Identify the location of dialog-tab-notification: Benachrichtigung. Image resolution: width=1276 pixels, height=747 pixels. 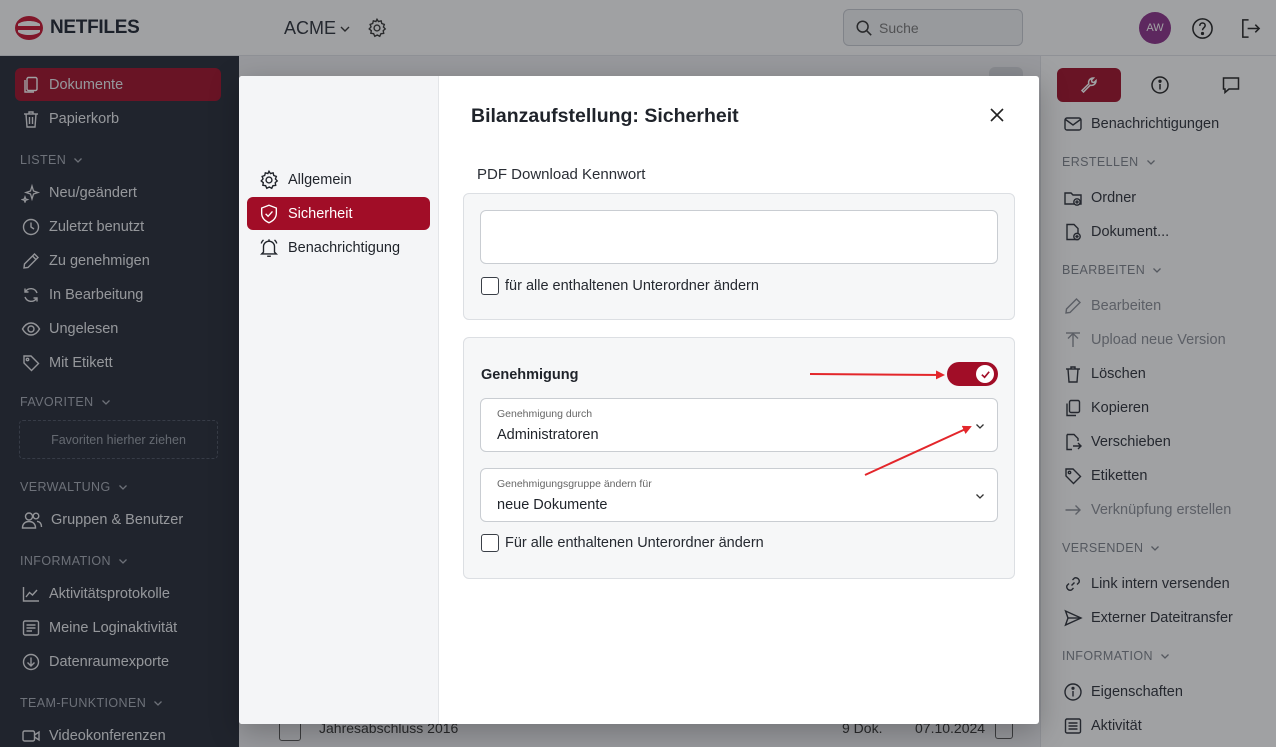
(338, 247).